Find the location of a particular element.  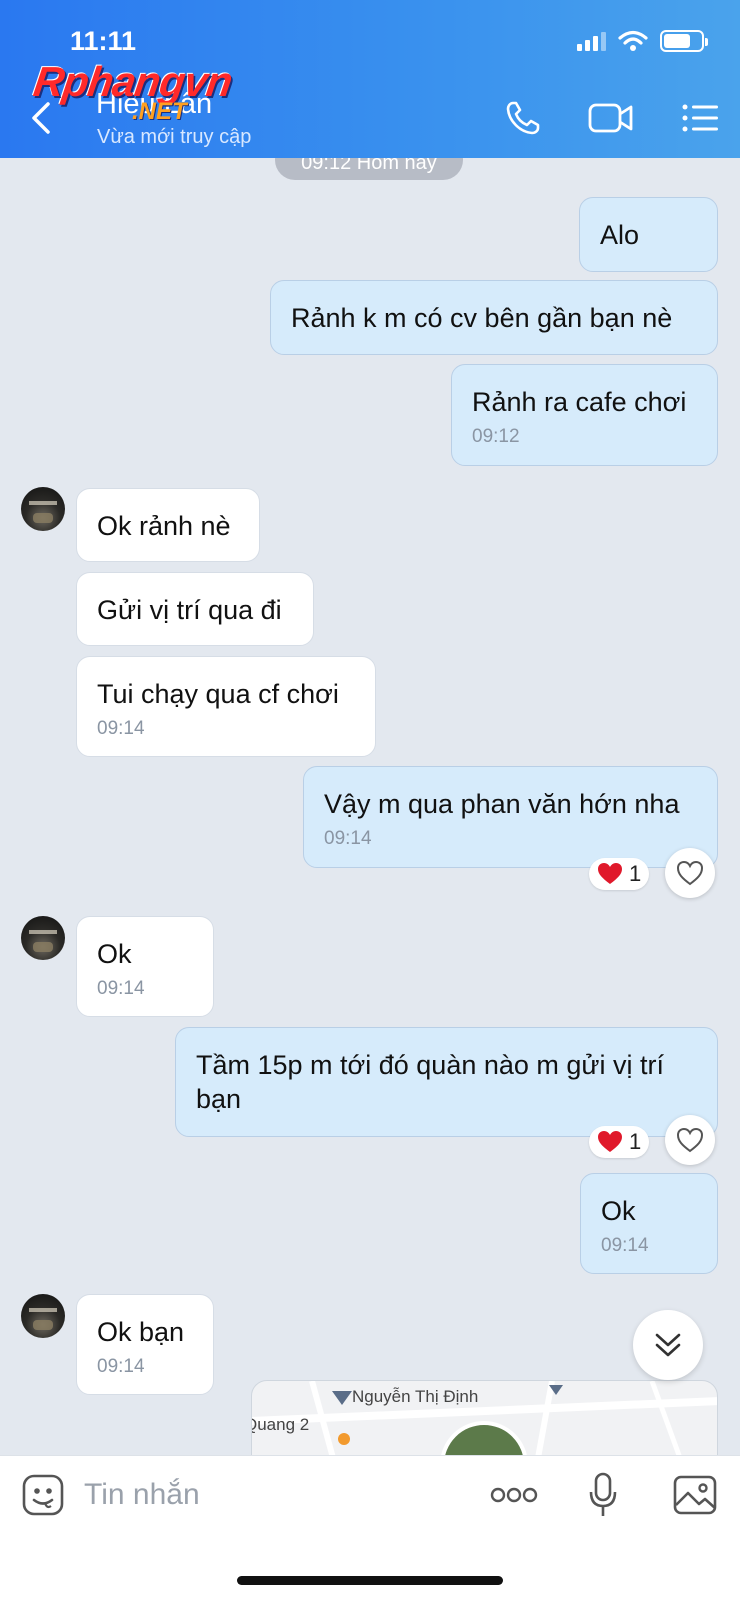

message-bubble: Rảnh ra cafe chơi 09:12 is located at coordinates (584, 415).